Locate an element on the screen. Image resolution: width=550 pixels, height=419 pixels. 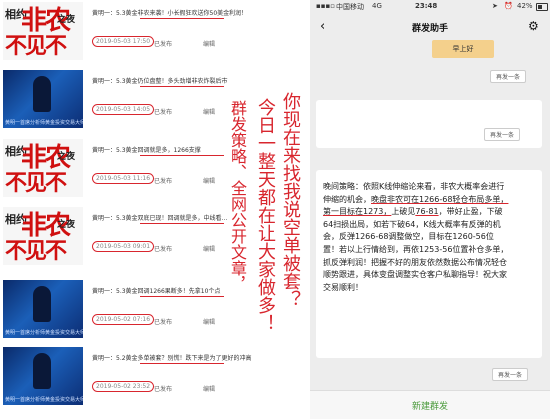
page-title: 群发助手 is located at coordinates (429, 29).